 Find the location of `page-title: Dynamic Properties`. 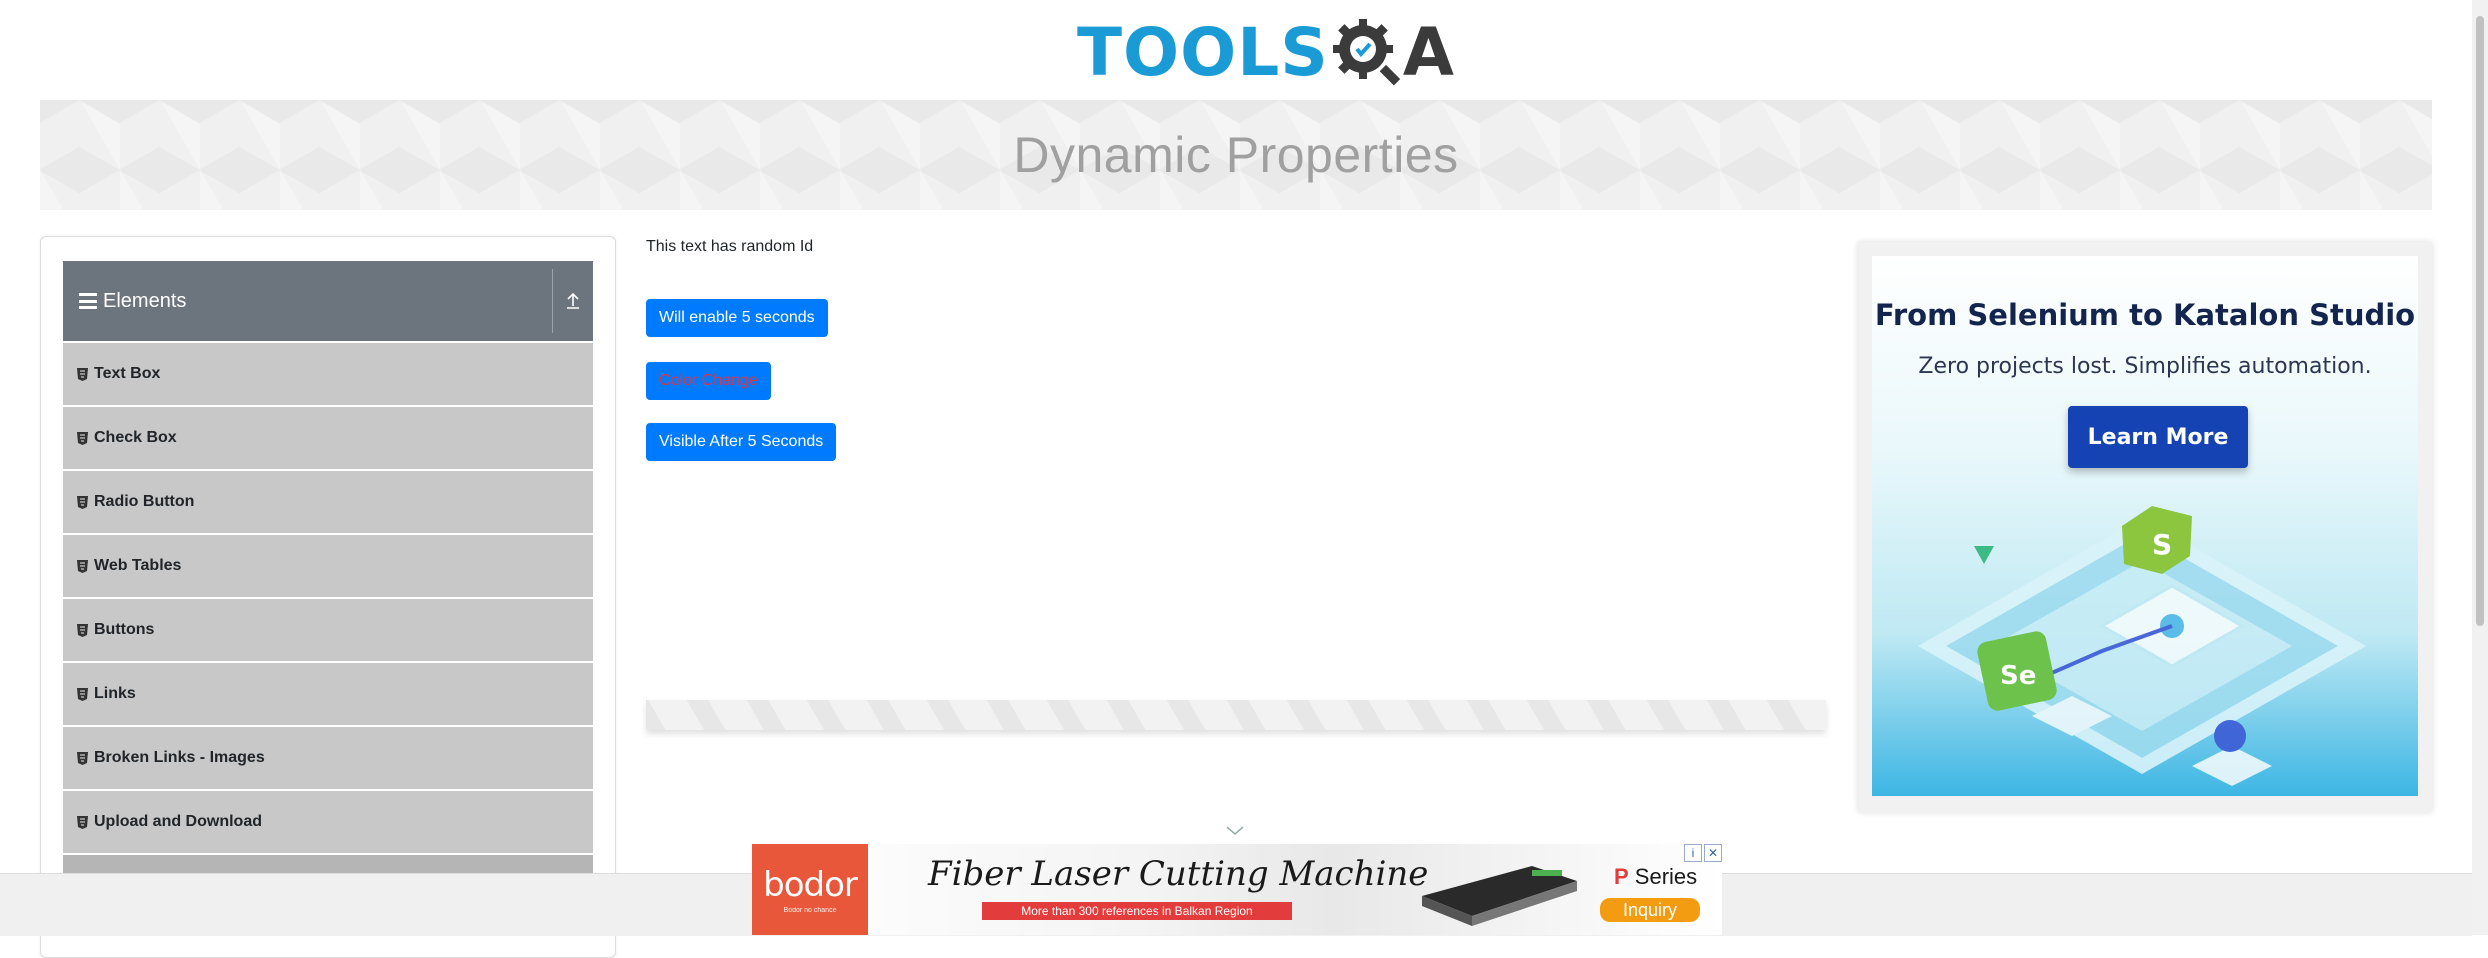

page-title: Dynamic Properties is located at coordinates (1236, 155).